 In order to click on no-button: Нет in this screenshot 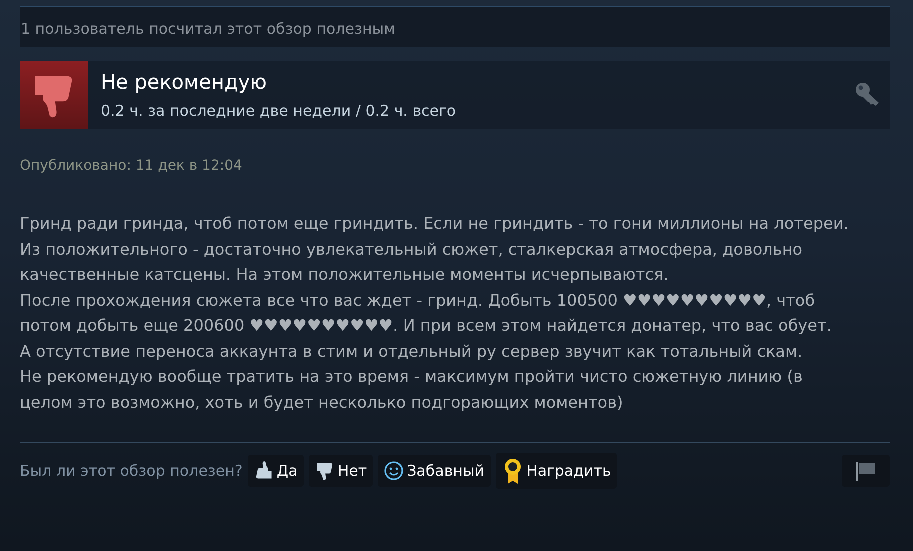, I will do `click(341, 471)`.